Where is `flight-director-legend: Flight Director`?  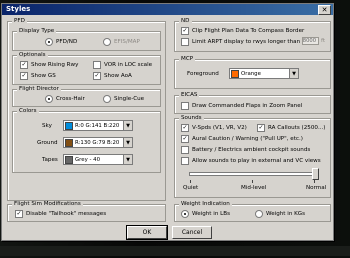 flight-director-legend: Flight Director is located at coordinates (39, 89).